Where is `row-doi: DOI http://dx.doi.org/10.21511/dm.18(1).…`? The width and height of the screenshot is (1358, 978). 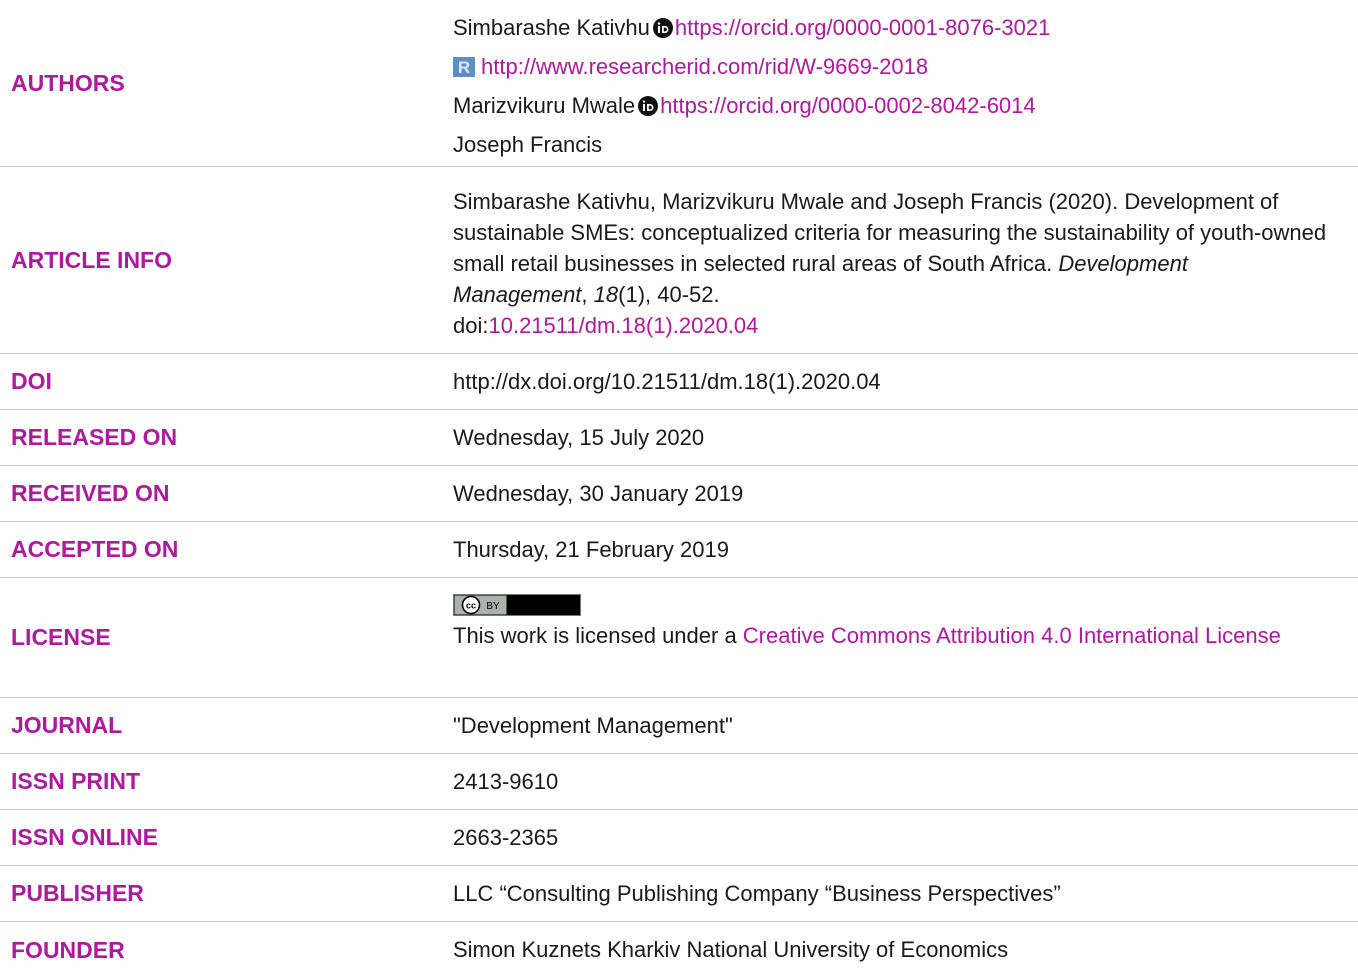
row-doi: DOI http://dx.doi.org/10.21511/dm.18(1).… is located at coordinates (679, 382).